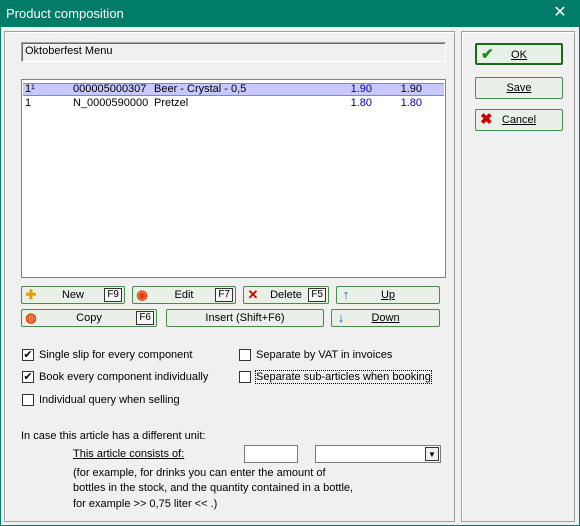 This screenshot has width=580, height=526. Describe the element at coordinates (411, 103) in the screenshot. I see `component-total: 1.80` at that location.